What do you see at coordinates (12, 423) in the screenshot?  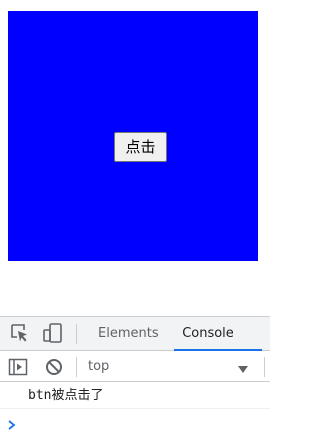 I see `prompt-chevron-icon` at bounding box center [12, 423].